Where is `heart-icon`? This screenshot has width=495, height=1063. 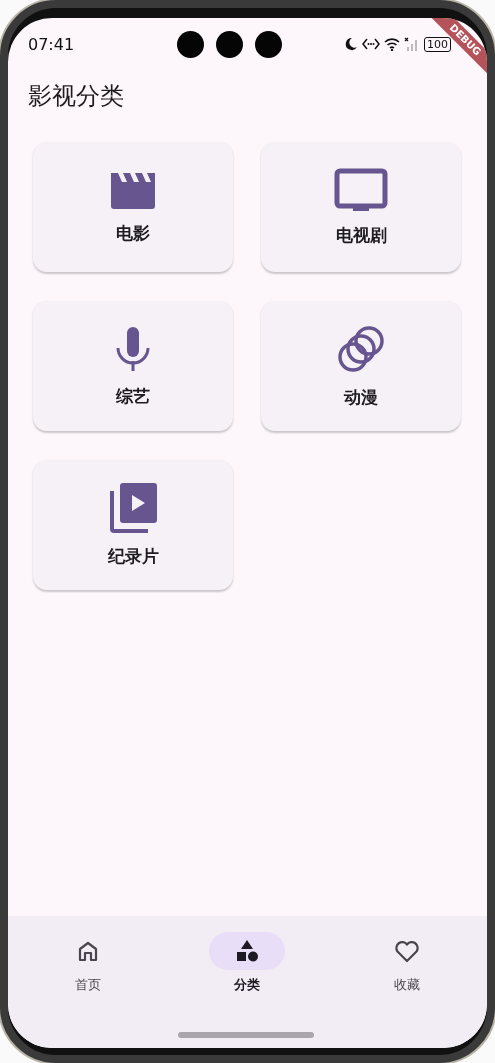
heart-icon is located at coordinates (407, 951).